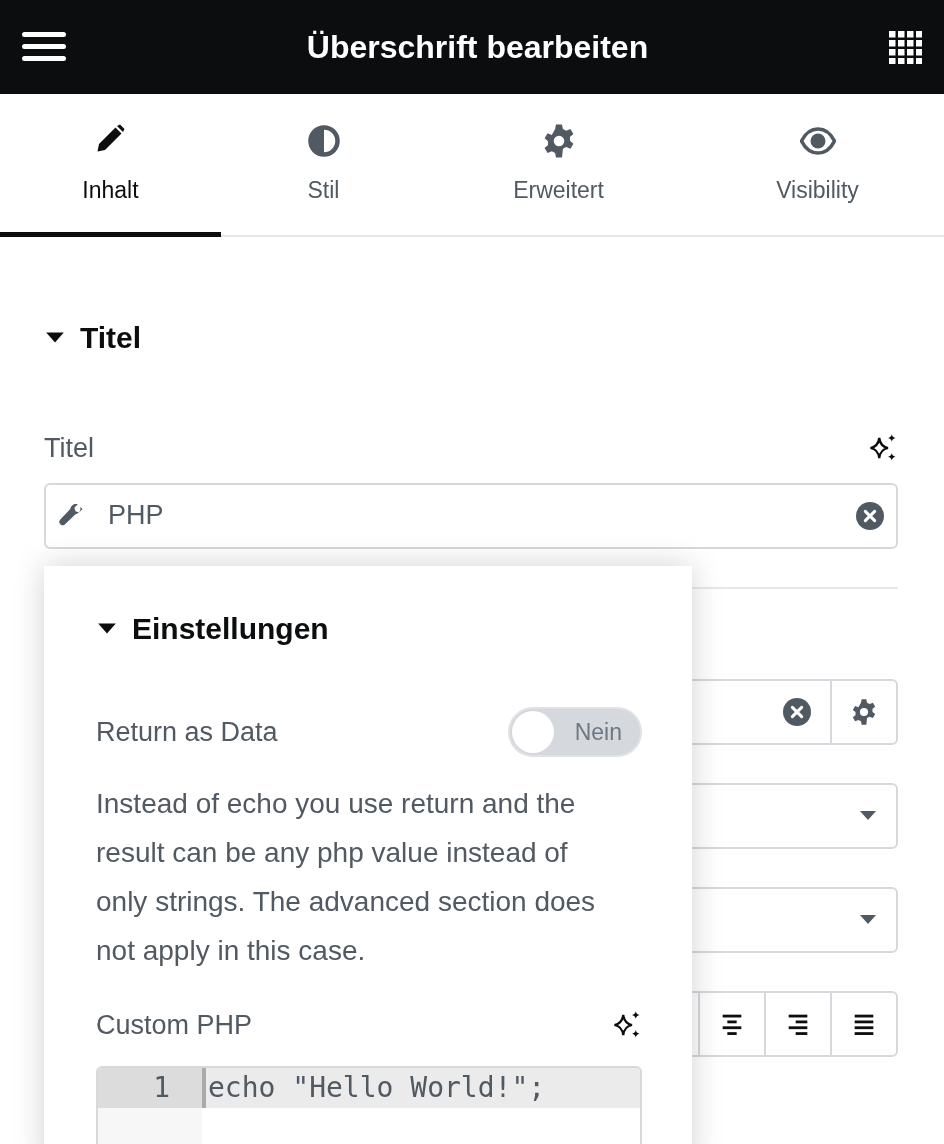  Describe the element at coordinates (323, 141) in the screenshot. I see `contrast-icon` at that location.